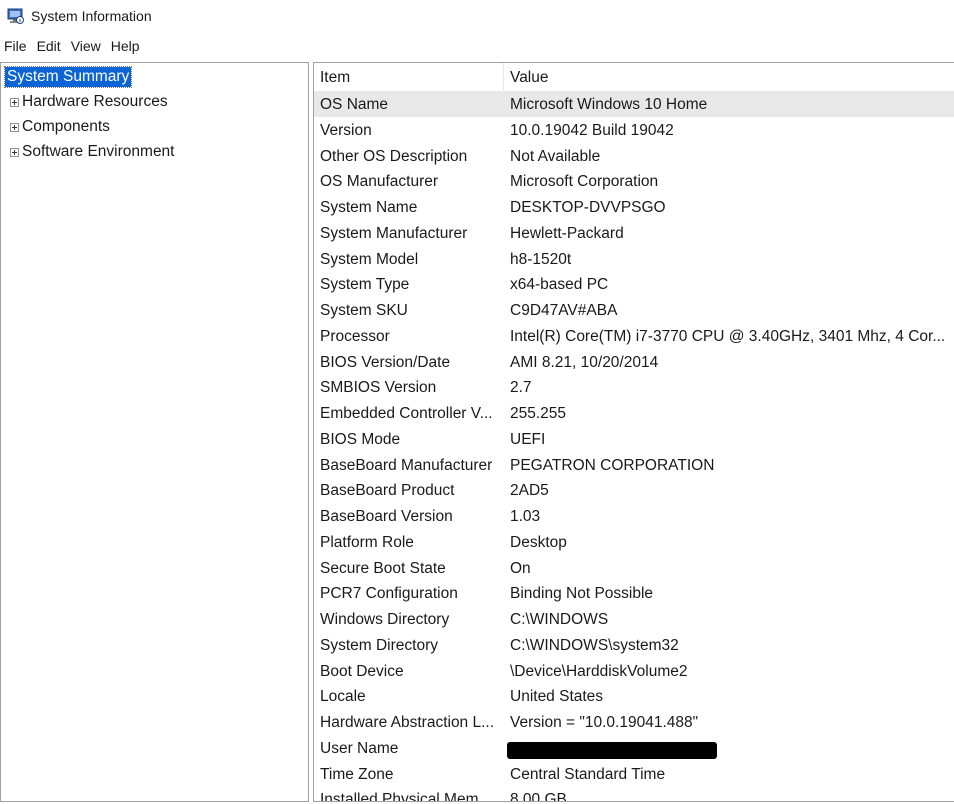  Describe the element at coordinates (634, 156) in the screenshot. I see `table-row: Other OS Description Not Available` at that location.